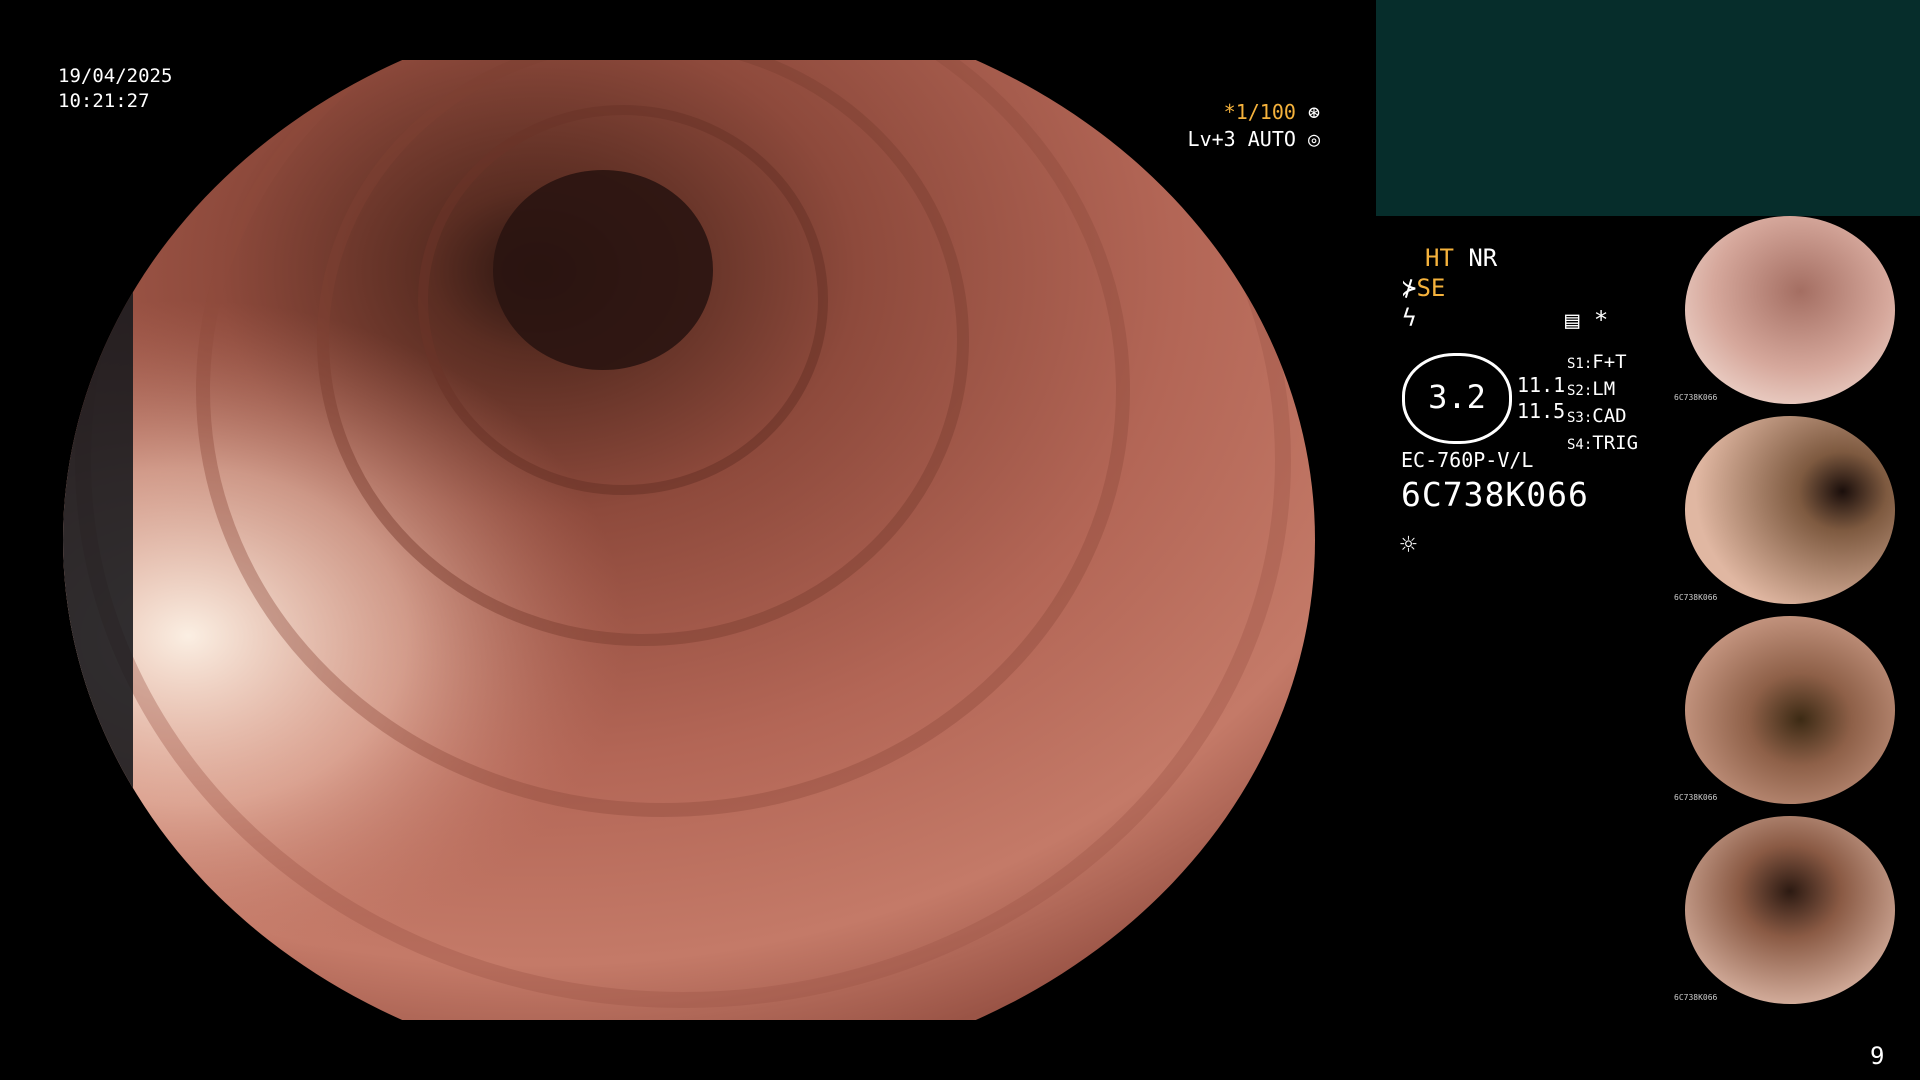 The height and width of the screenshot is (1080, 1920). Describe the element at coordinates (1602, 404) in the screenshot. I see `switch-list: S1:F+T S2:LM S3:CAD S4:TRIG` at that location.